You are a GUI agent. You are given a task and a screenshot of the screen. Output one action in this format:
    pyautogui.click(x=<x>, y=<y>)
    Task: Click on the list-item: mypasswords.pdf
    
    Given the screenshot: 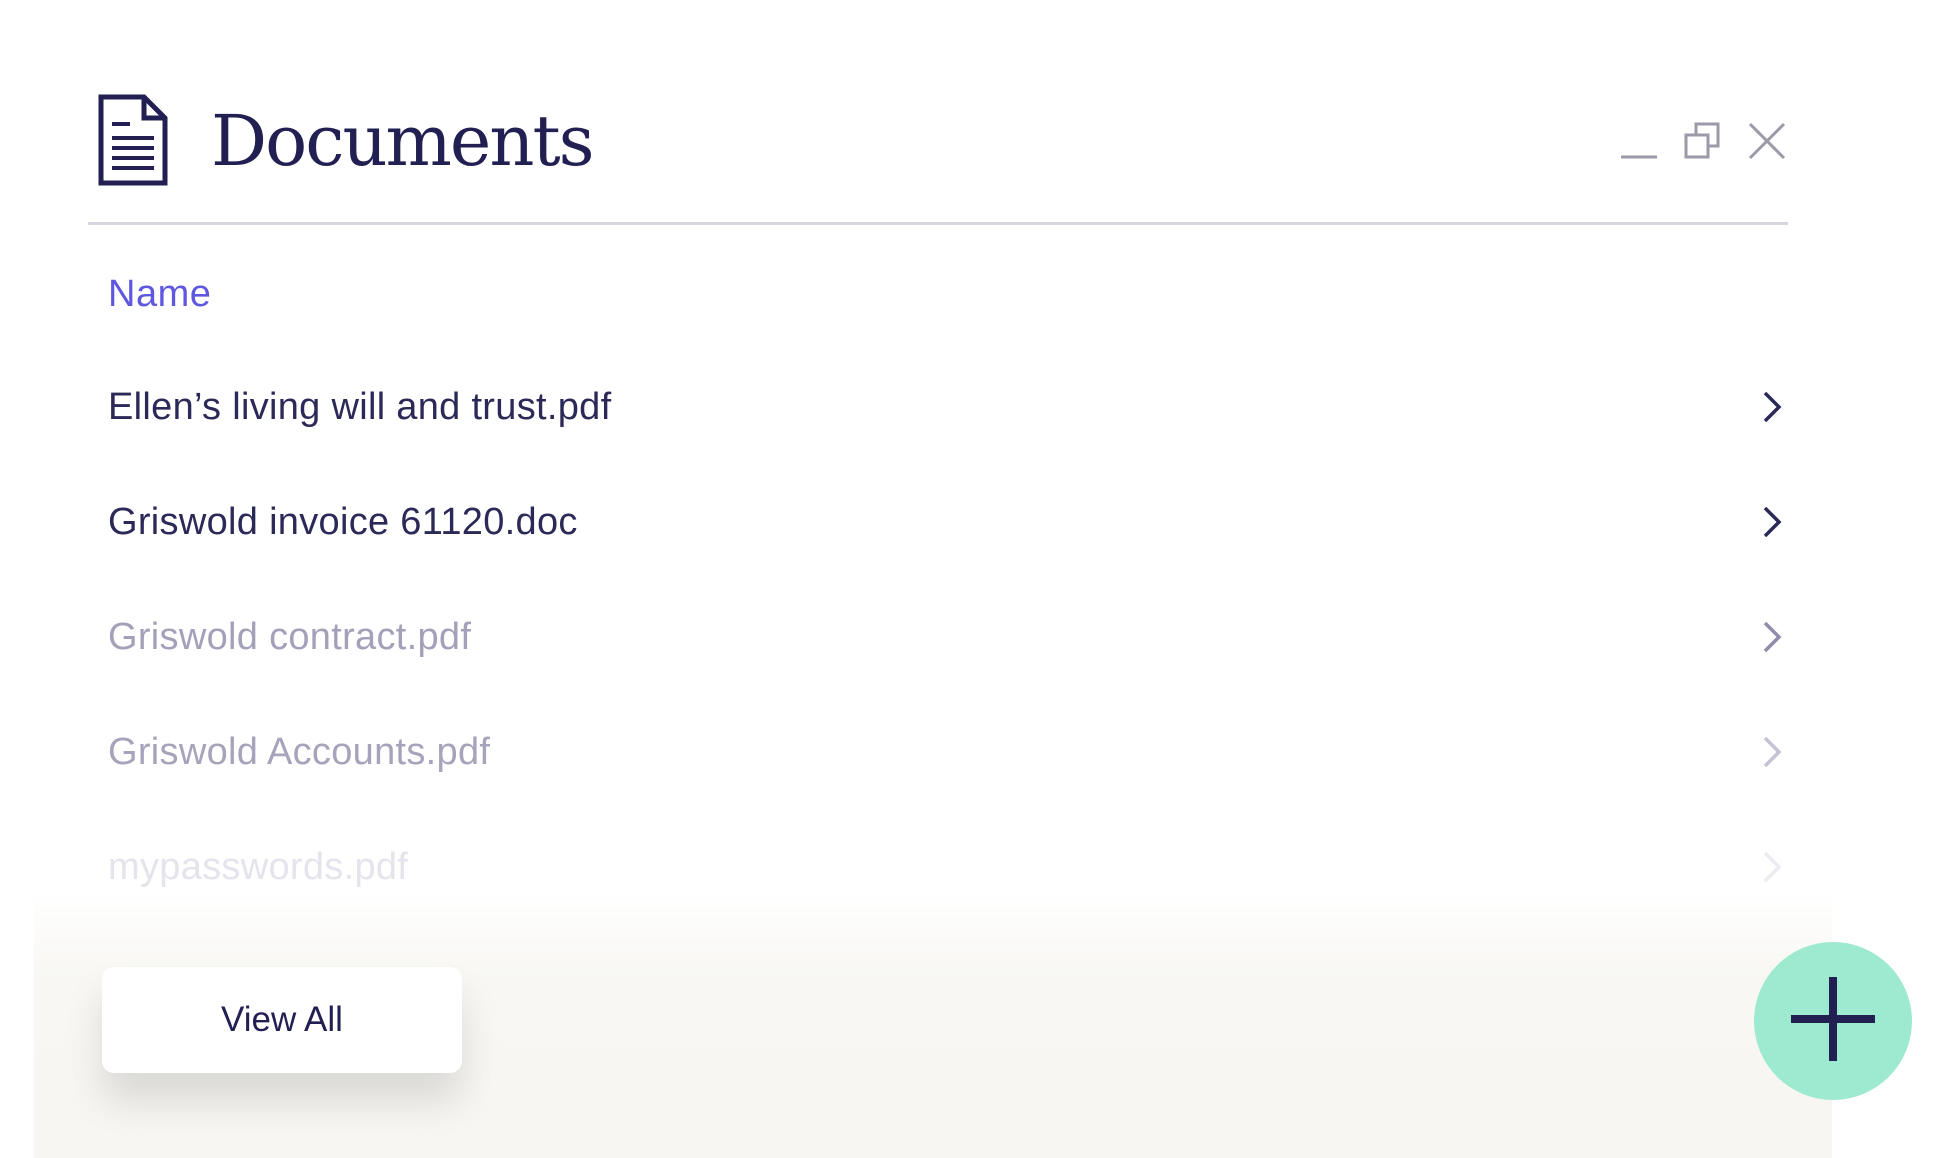 What is the action you would take?
    pyautogui.click(x=949, y=867)
    